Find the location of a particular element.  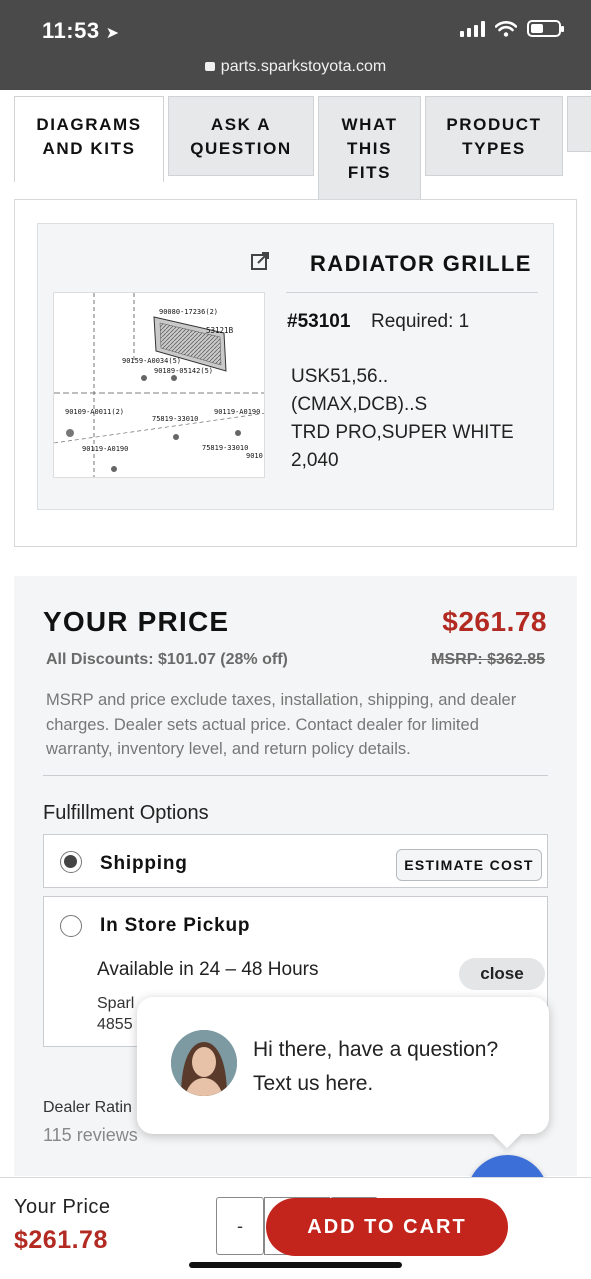

fulfillment-options-label: Fulfillment Options is located at coordinates (126, 813).